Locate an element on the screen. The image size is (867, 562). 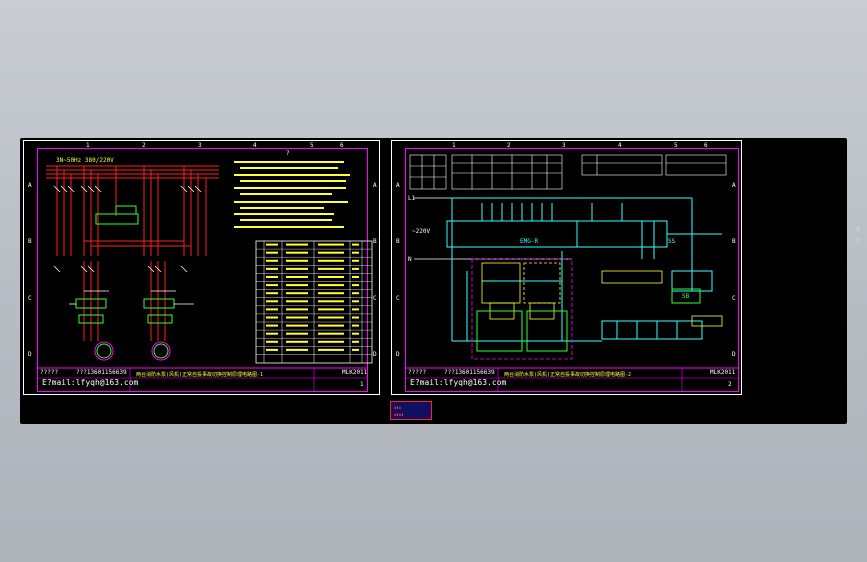
title-block-page: 2 is located at coordinates (730, 384).